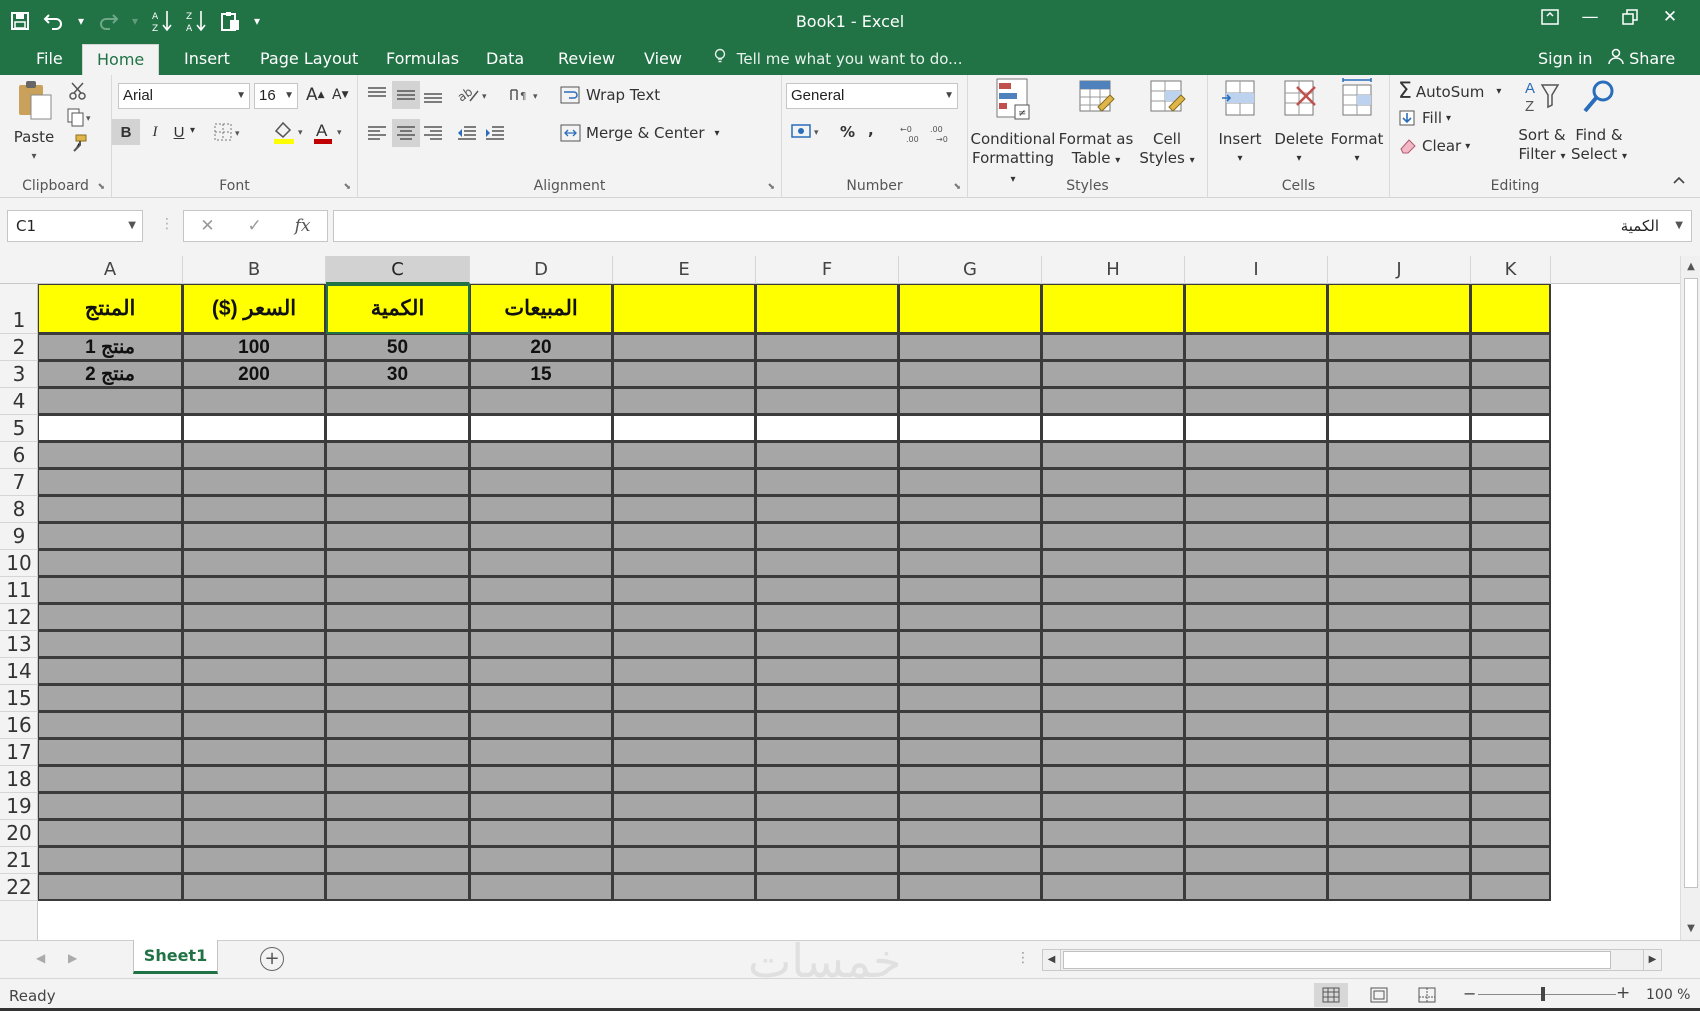 The image size is (1700, 1011). I want to click on cell-b12, so click(254, 617).